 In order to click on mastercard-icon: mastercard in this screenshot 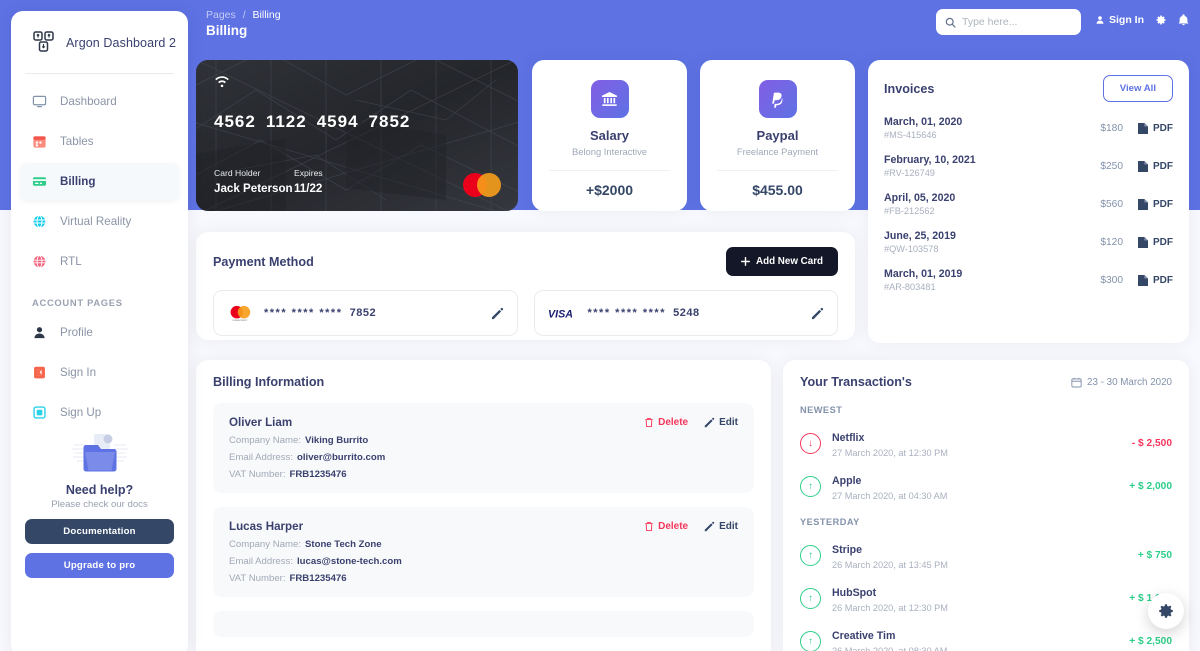, I will do `click(239, 313)`.